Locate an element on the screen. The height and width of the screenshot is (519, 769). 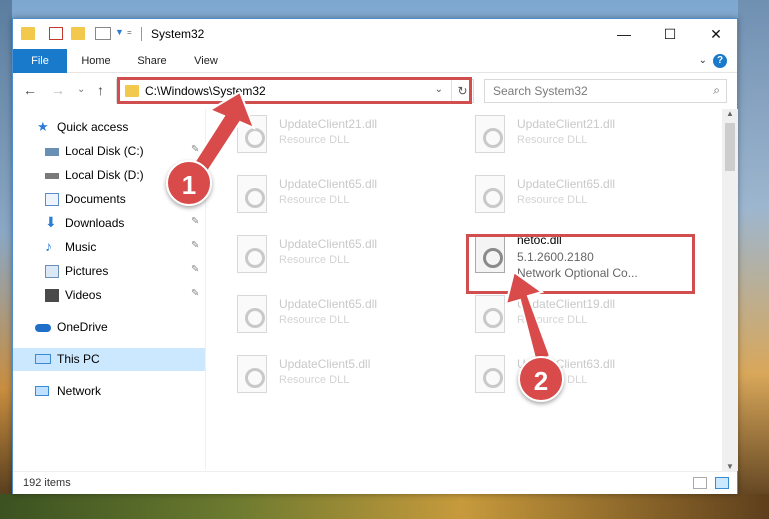
sidebar-item-label: Network is located at coordinates (79, 391).